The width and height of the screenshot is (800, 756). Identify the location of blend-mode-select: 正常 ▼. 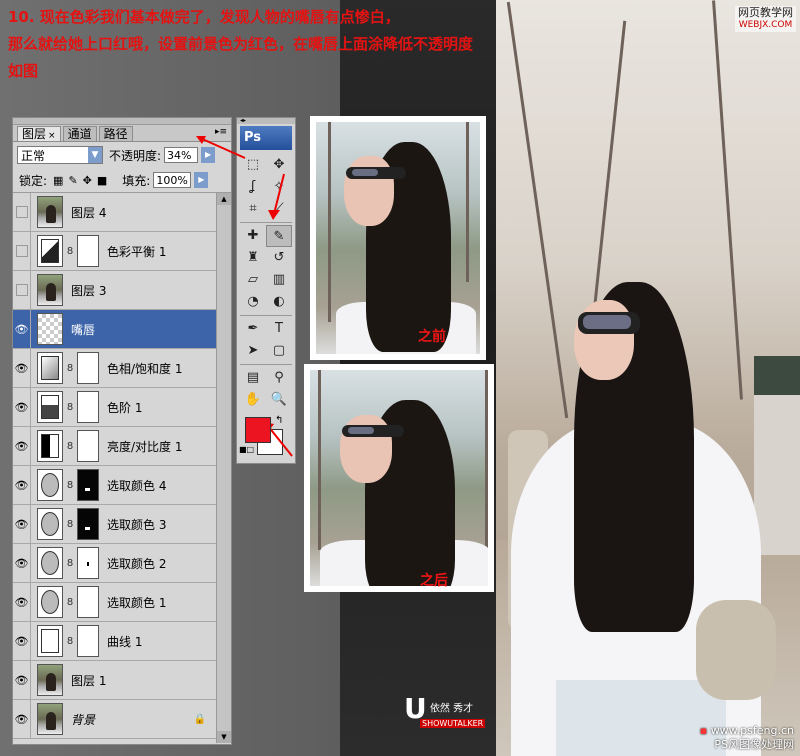
(60, 155).